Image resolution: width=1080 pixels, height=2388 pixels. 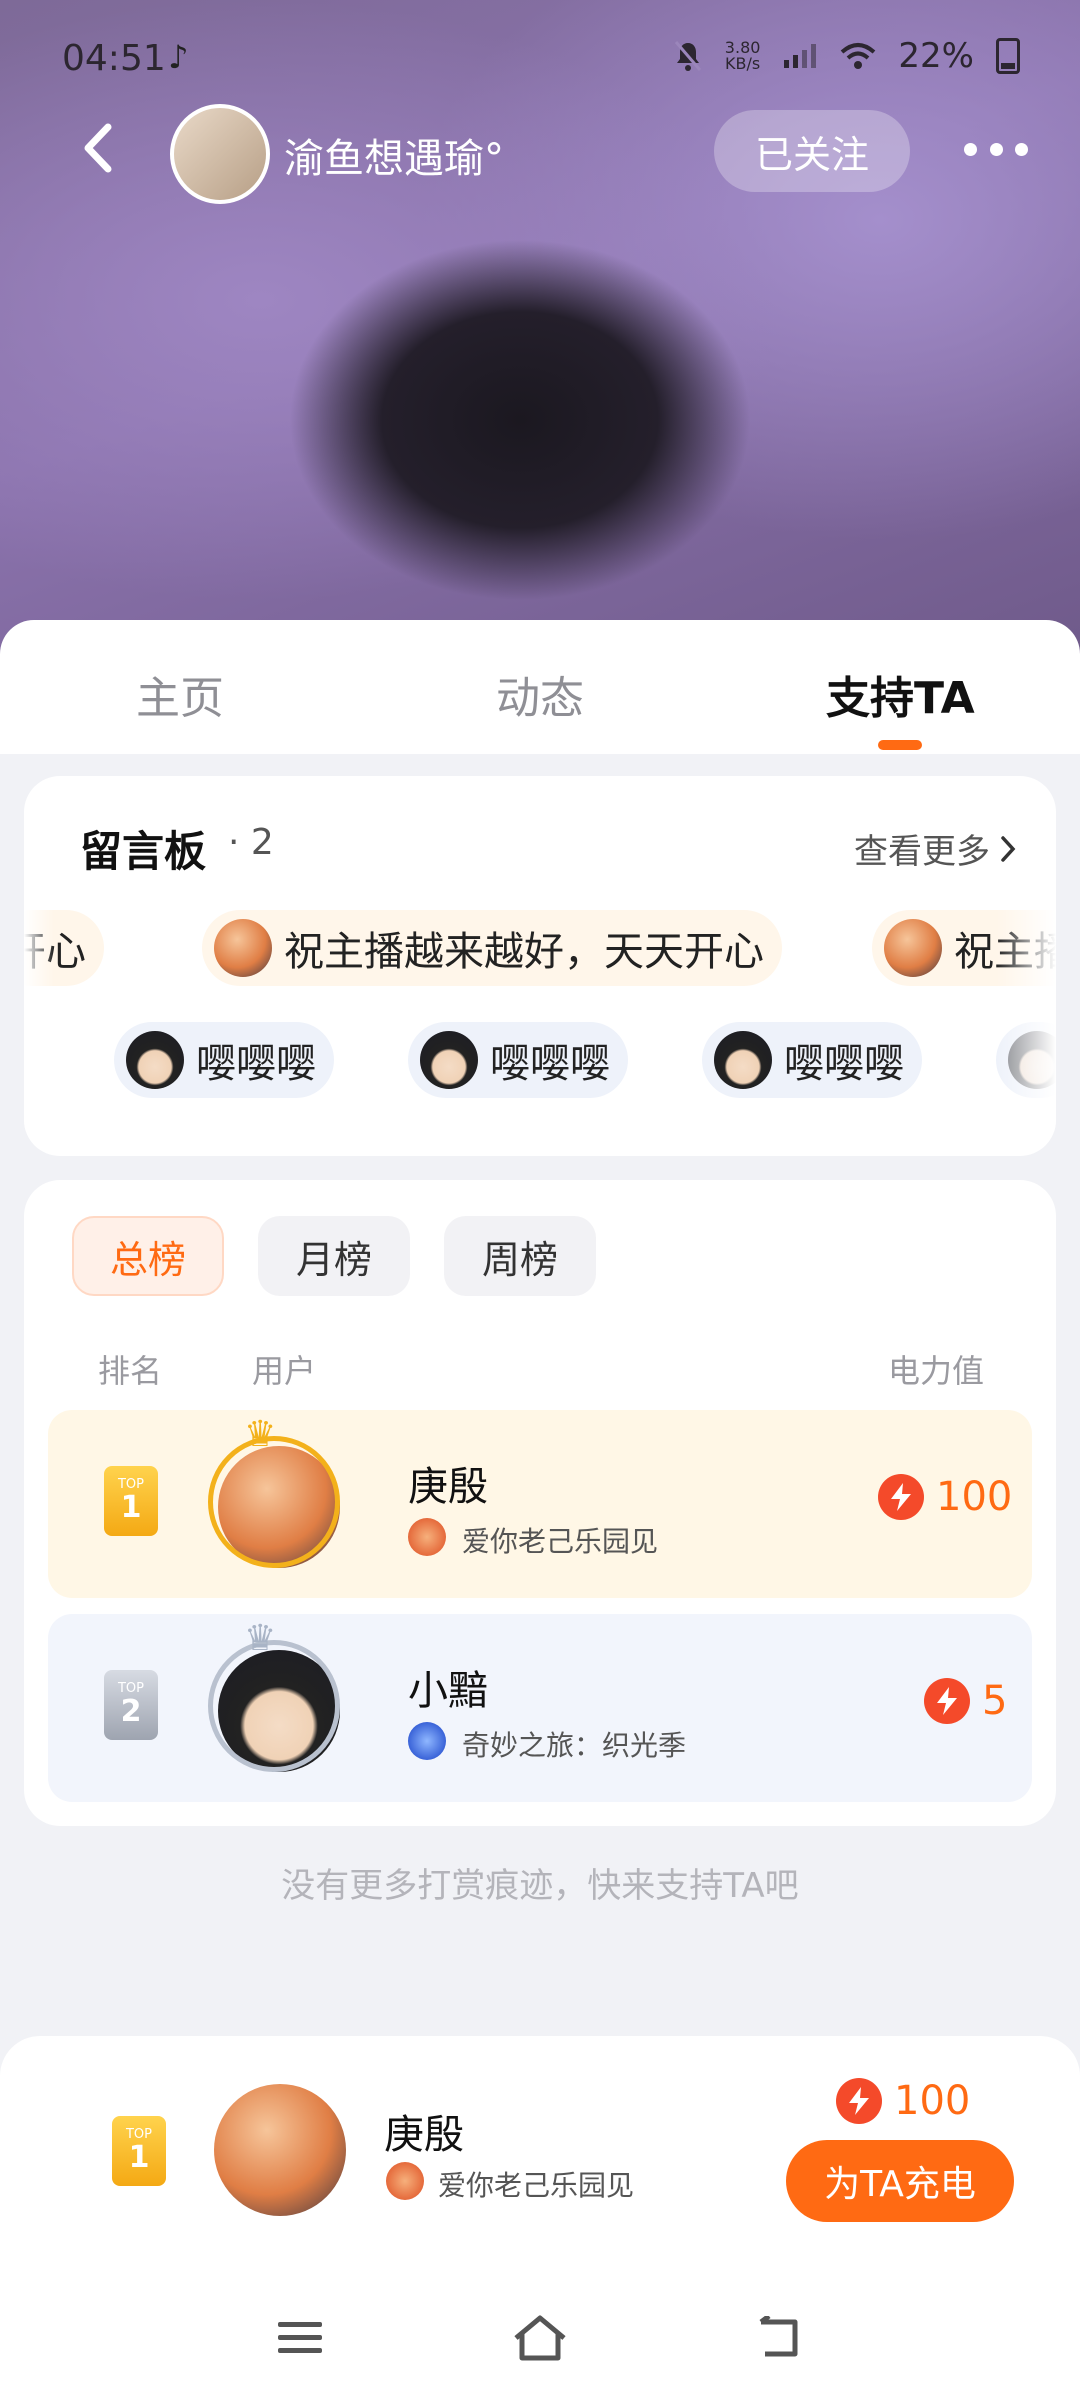 What do you see at coordinates (540, 2212) in the screenshot?
I see `my-rank-bar: TOP 1 庚殷 爱你老己乐园见 100 为TA充电` at bounding box center [540, 2212].